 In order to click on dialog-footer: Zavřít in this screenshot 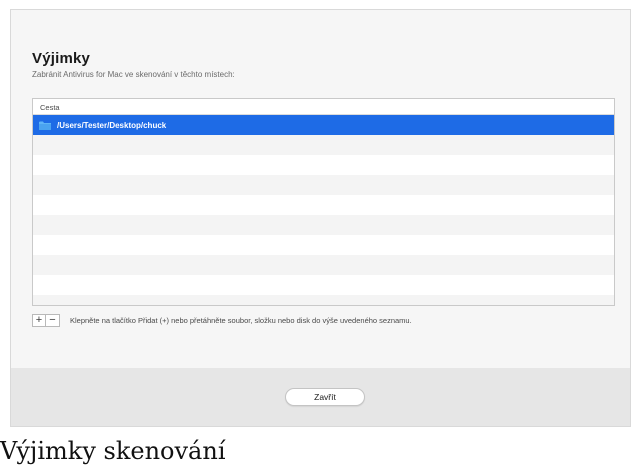, I will do `click(320, 397)`.